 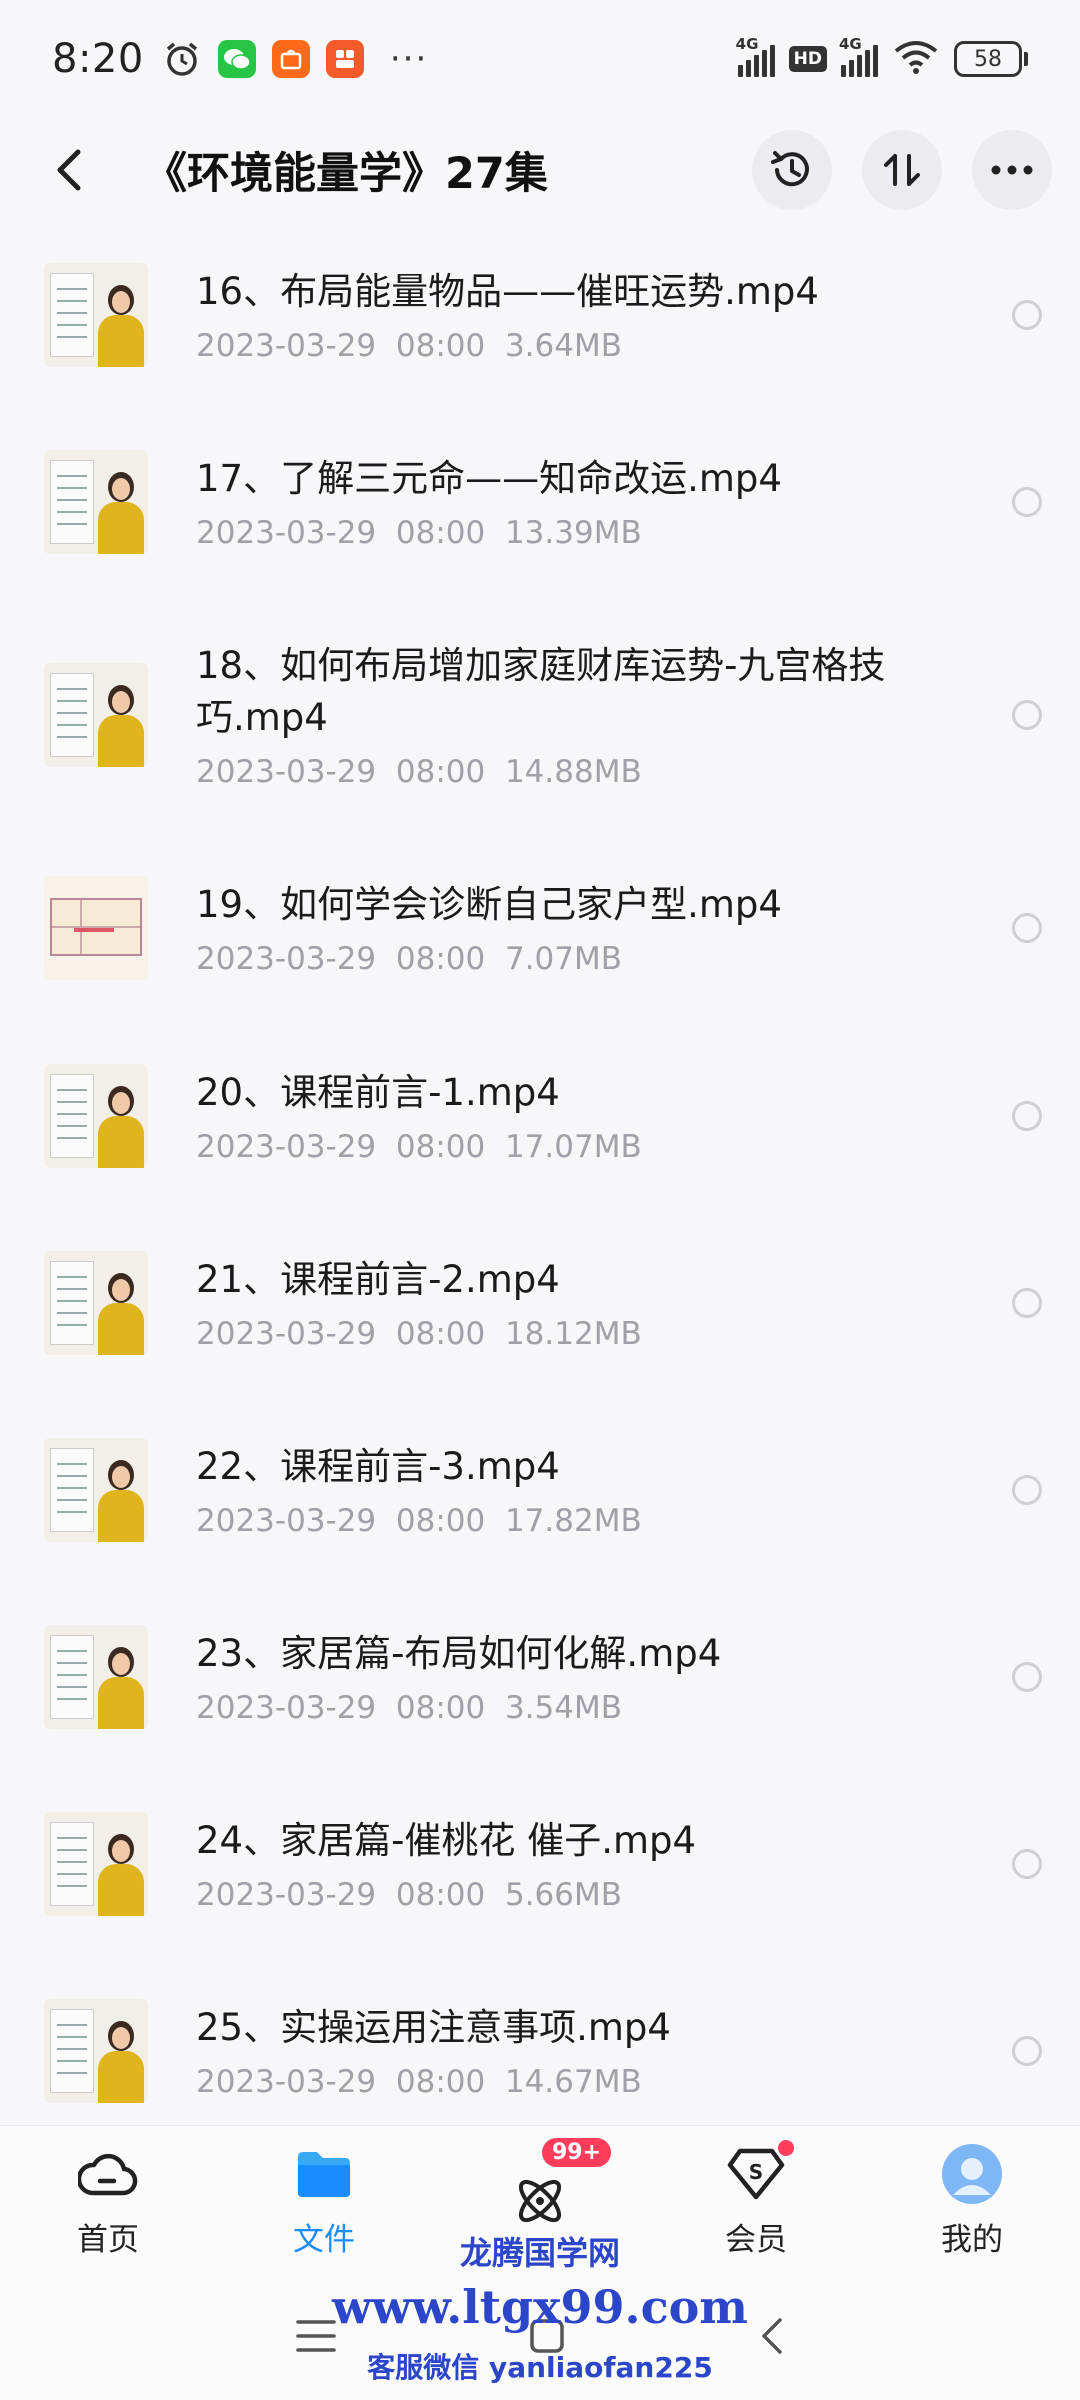 I want to click on battery-icon: 58, so click(x=991, y=59).